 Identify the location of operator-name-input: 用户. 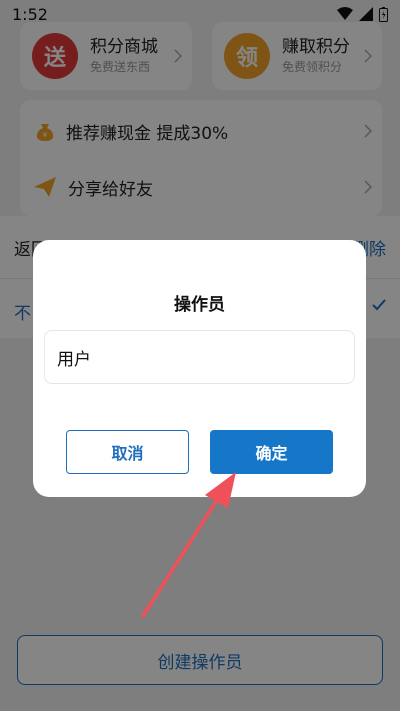
(199, 357).